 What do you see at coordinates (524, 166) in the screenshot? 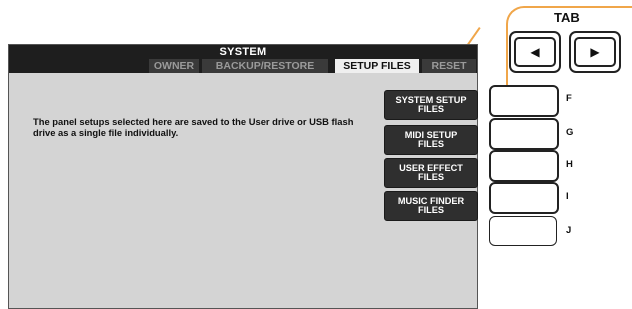
I see `h-button` at bounding box center [524, 166].